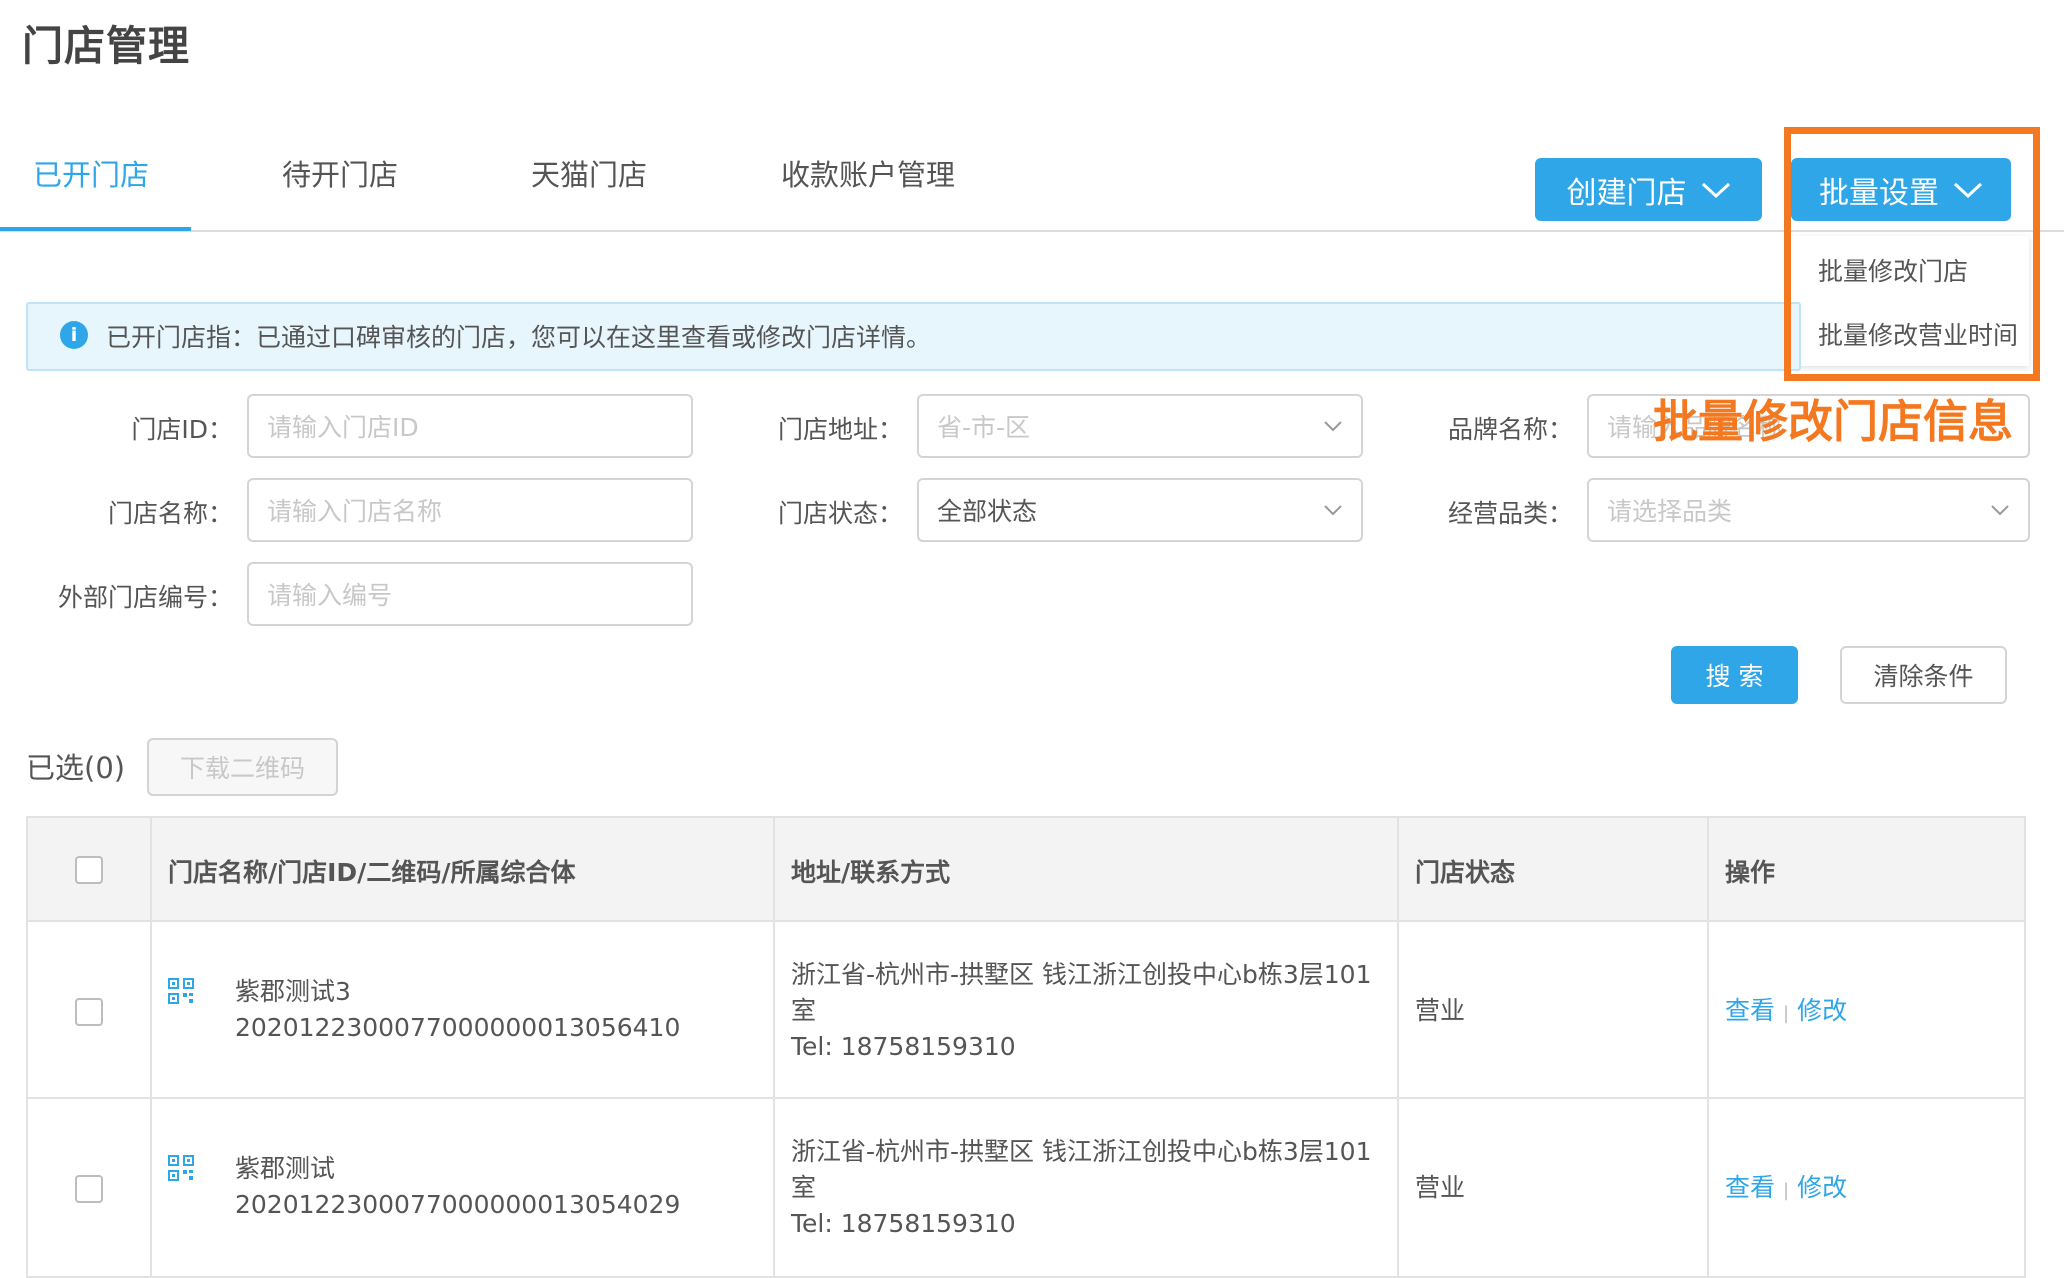 The width and height of the screenshot is (2064, 1278). Describe the element at coordinates (589, 173) in the screenshot. I see `tab-tmall-stores: 天猫门店` at that location.